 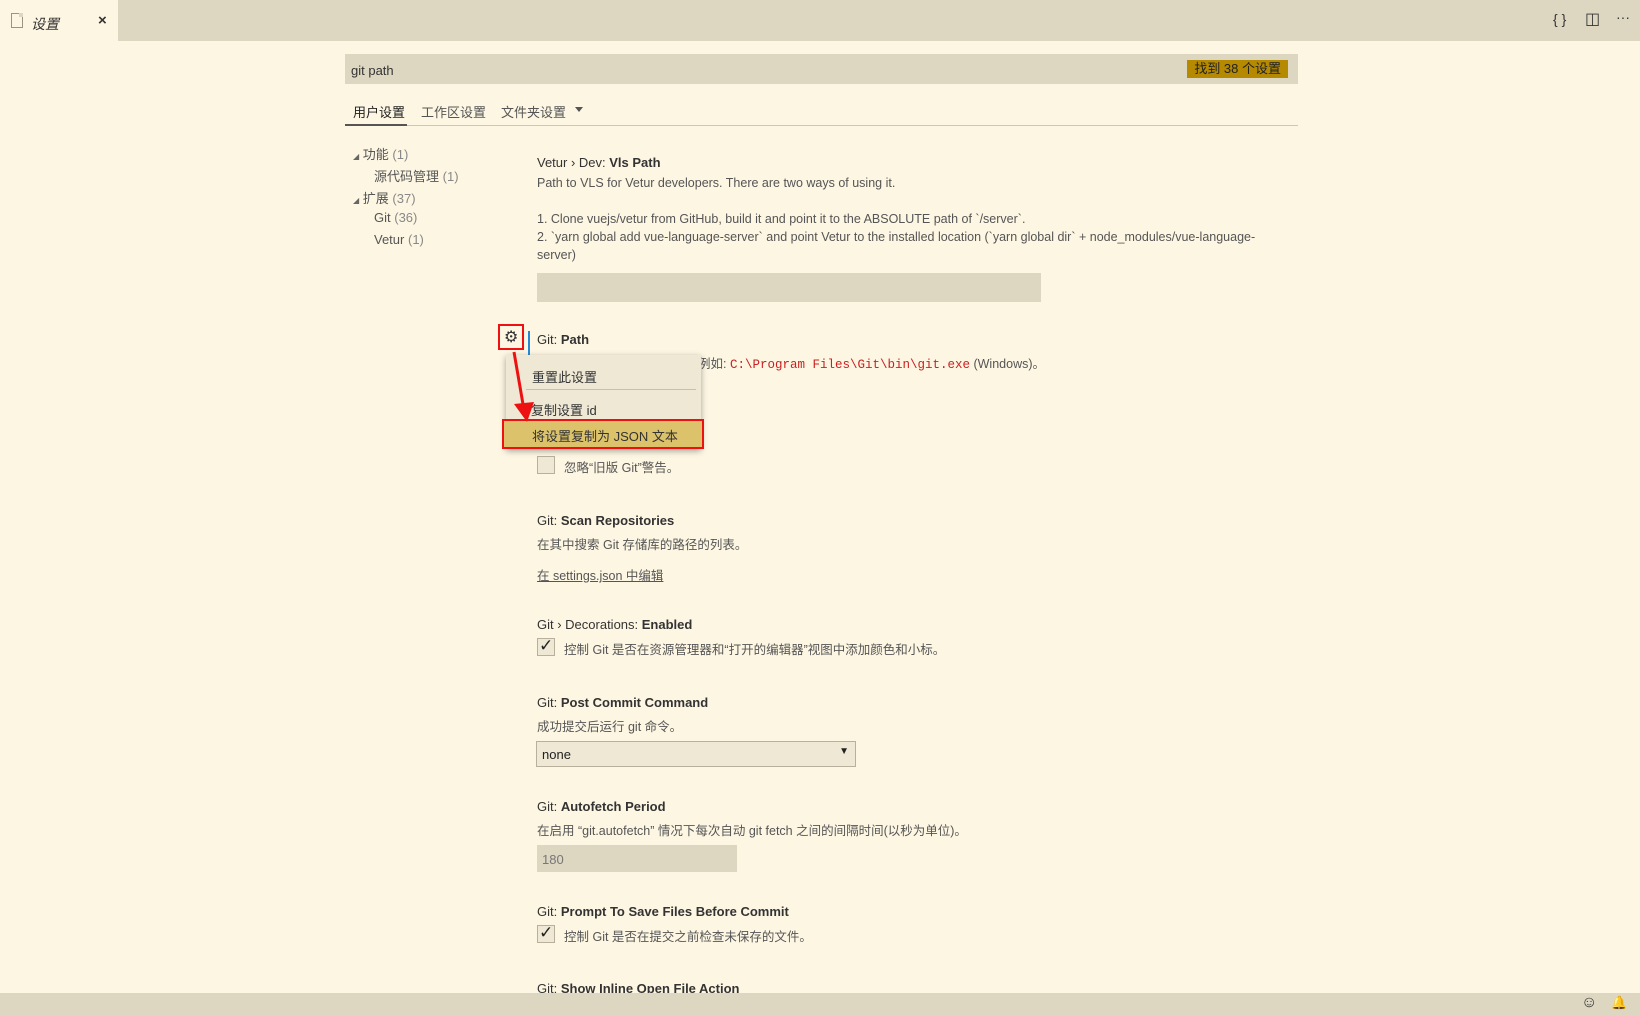 What do you see at coordinates (599, 162) in the screenshot?
I see `setting-title: Vetur › Dev: Vls Path` at bounding box center [599, 162].